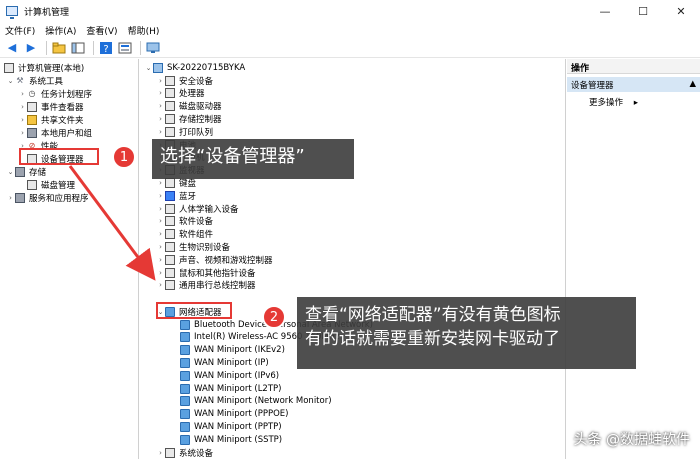  I want to click on tree-item-task-scheduler: › ◷ 任务计划程序, so click(55, 93).